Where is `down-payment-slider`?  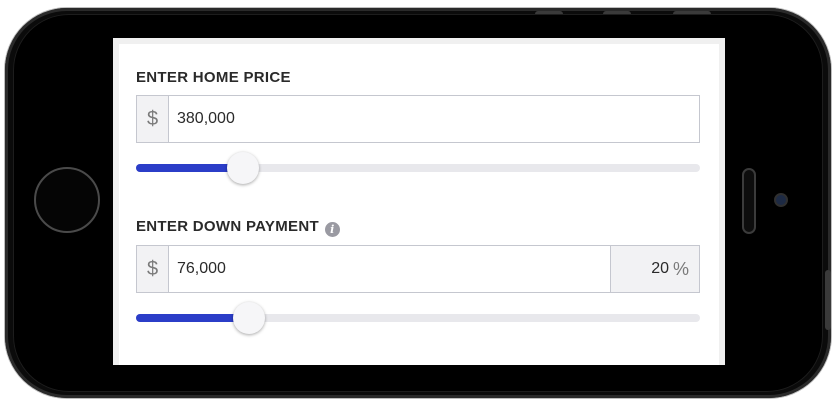 down-payment-slider is located at coordinates (418, 318).